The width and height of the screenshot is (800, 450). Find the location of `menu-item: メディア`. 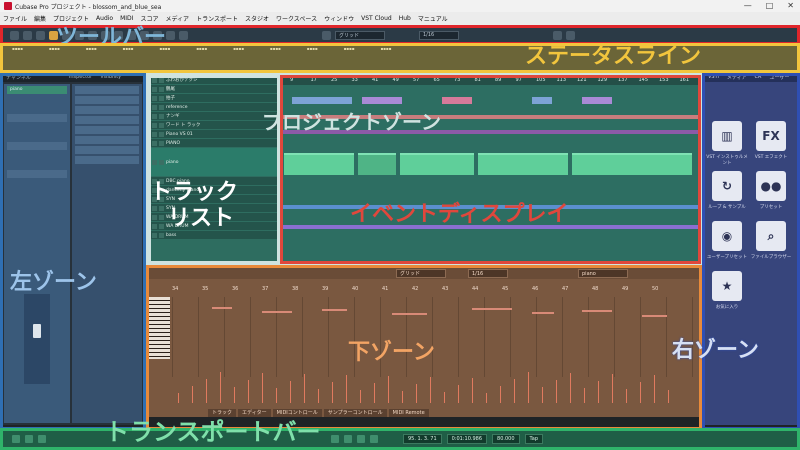

menu-item: メディア is located at coordinates (177, 18).